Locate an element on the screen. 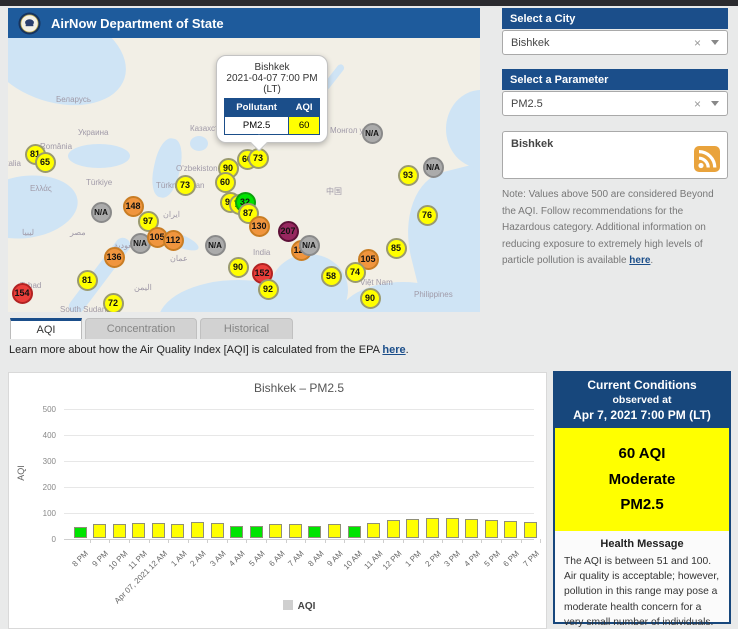  aqi-marker: 73 is located at coordinates (185, 185).